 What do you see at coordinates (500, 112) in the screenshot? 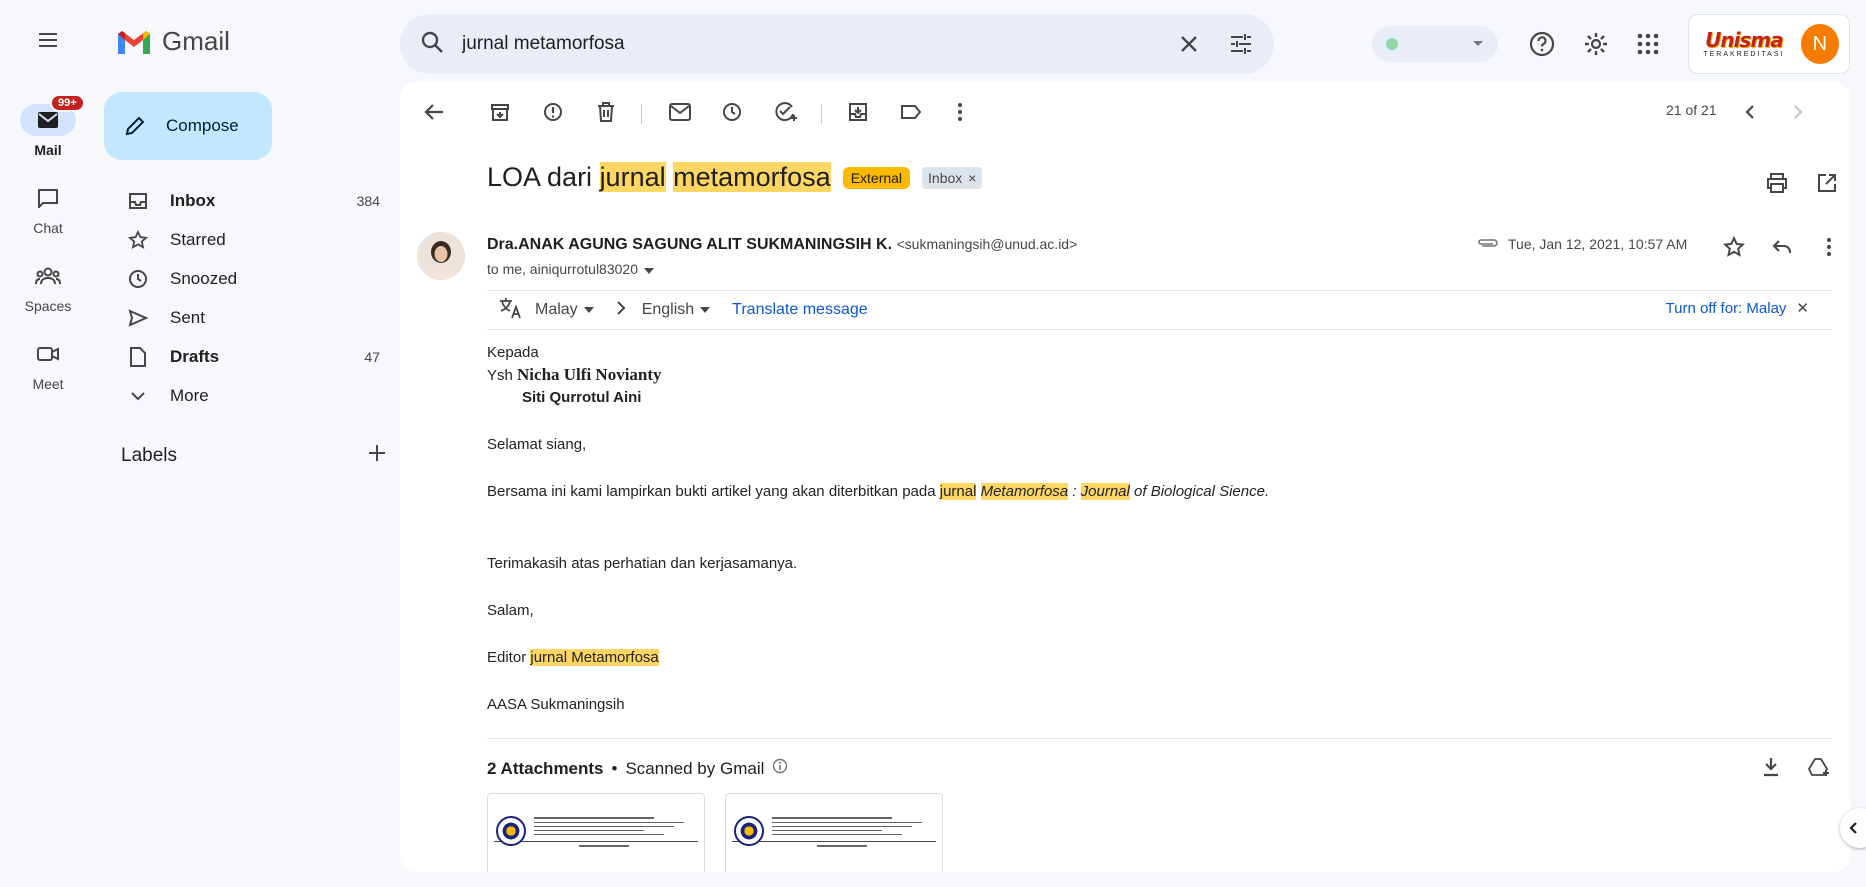
I see `archive-icon` at bounding box center [500, 112].